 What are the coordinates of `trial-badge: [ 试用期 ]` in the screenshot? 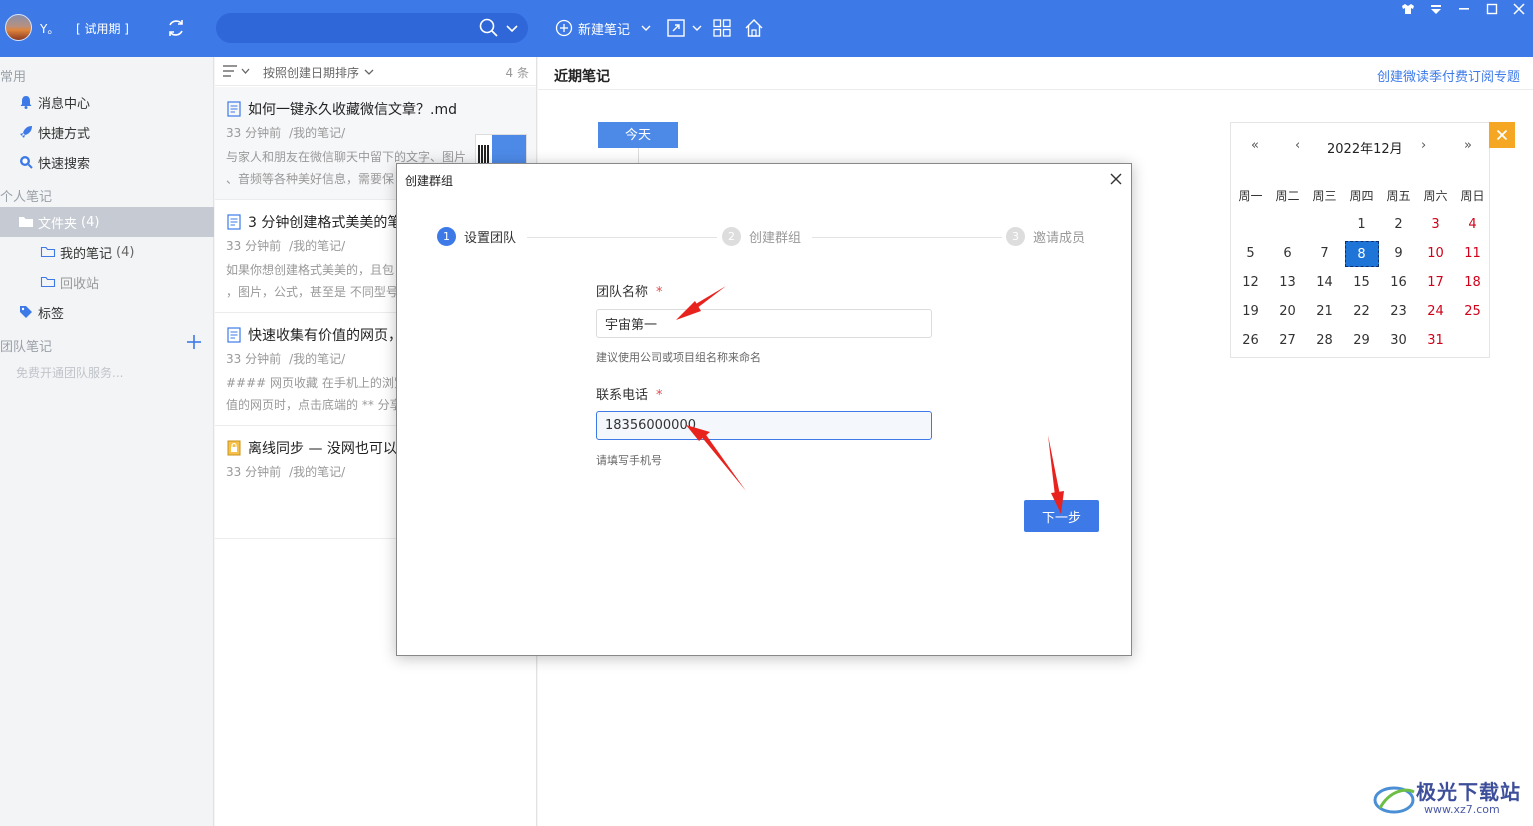 It's located at (102, 28).